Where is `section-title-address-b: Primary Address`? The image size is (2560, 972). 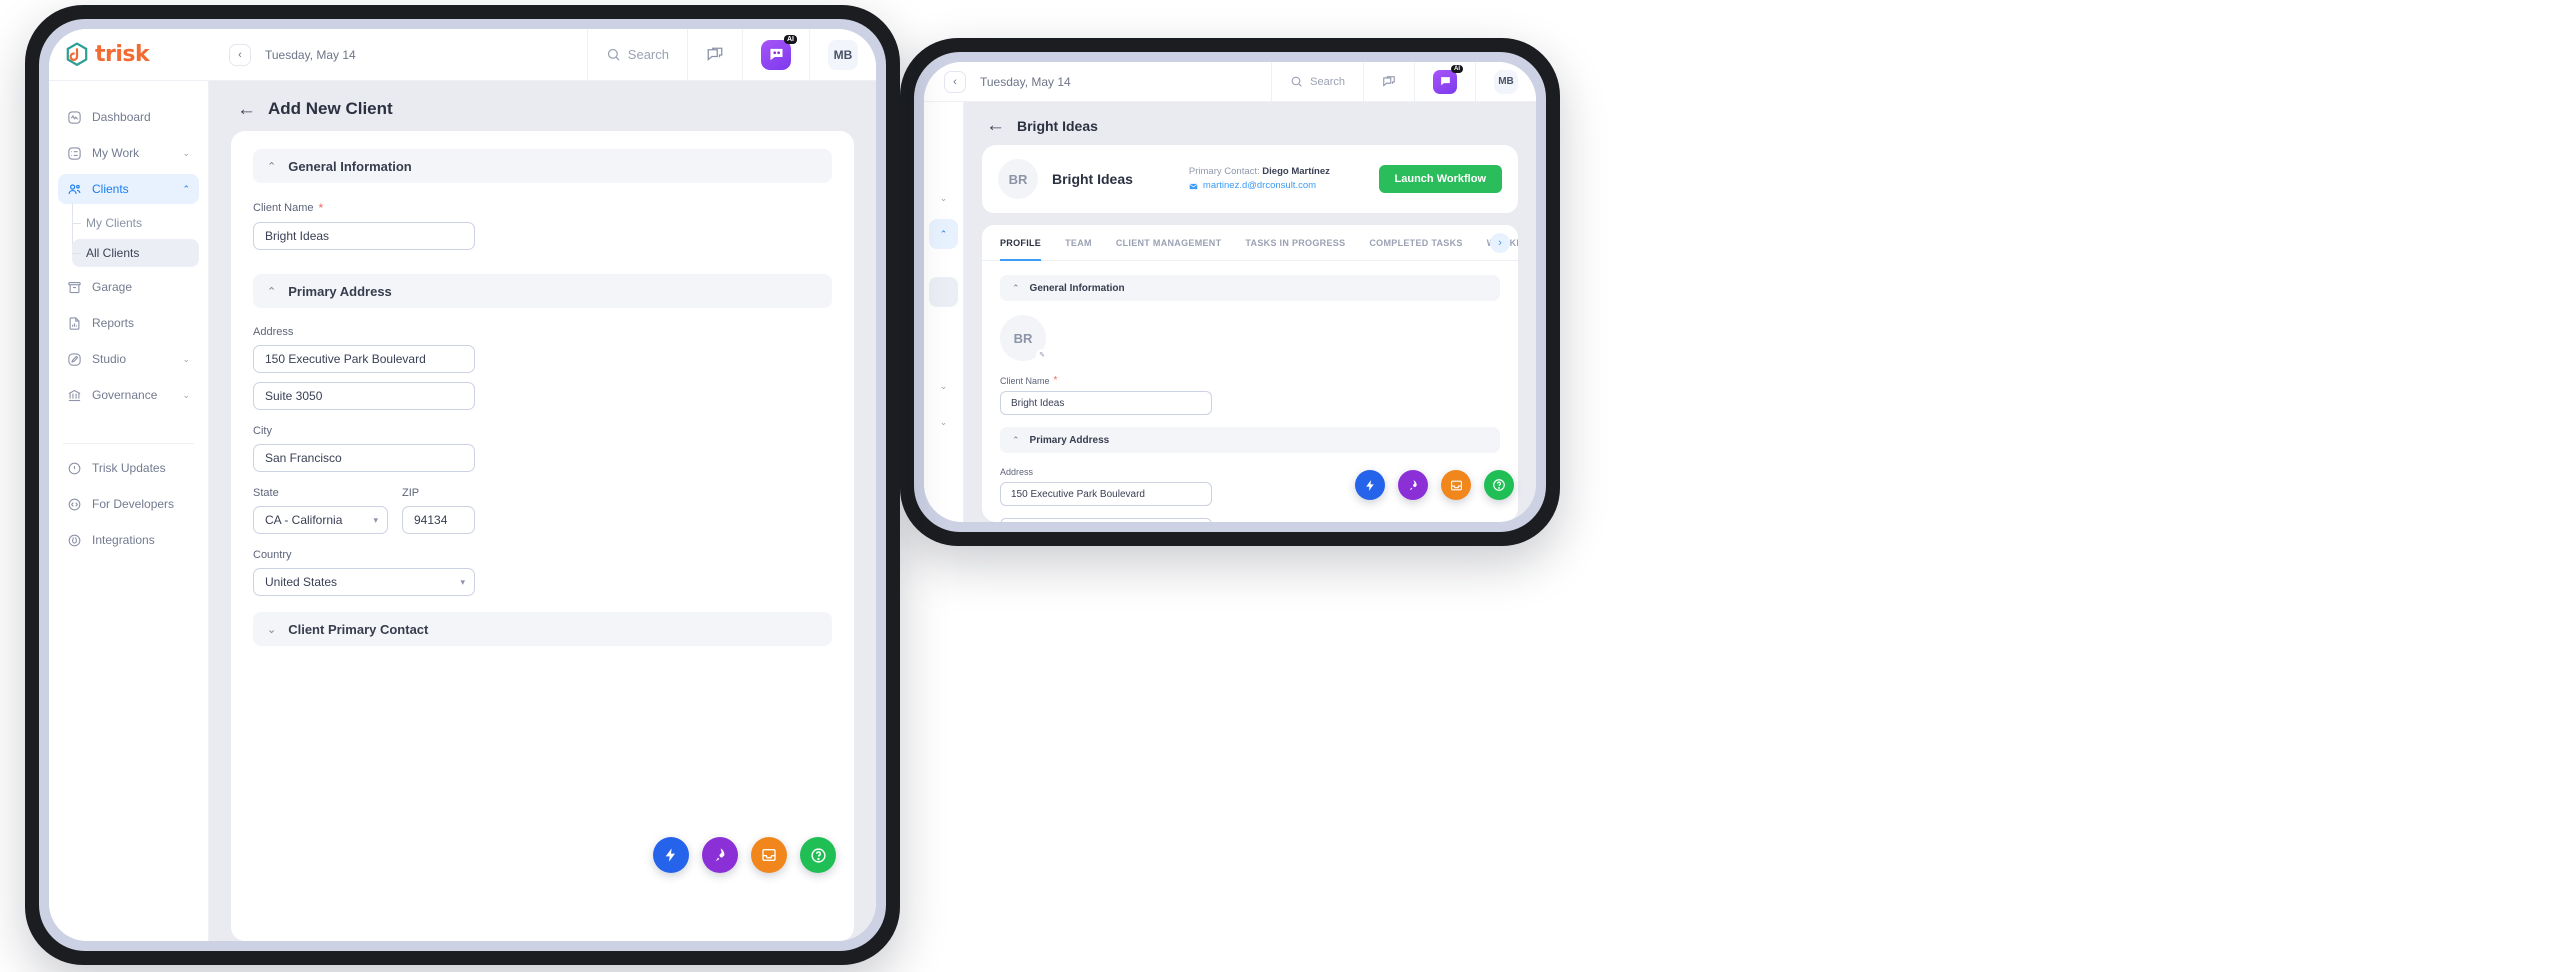 section-title-address-b: Primary Address is located at coordinates (1069, 440).